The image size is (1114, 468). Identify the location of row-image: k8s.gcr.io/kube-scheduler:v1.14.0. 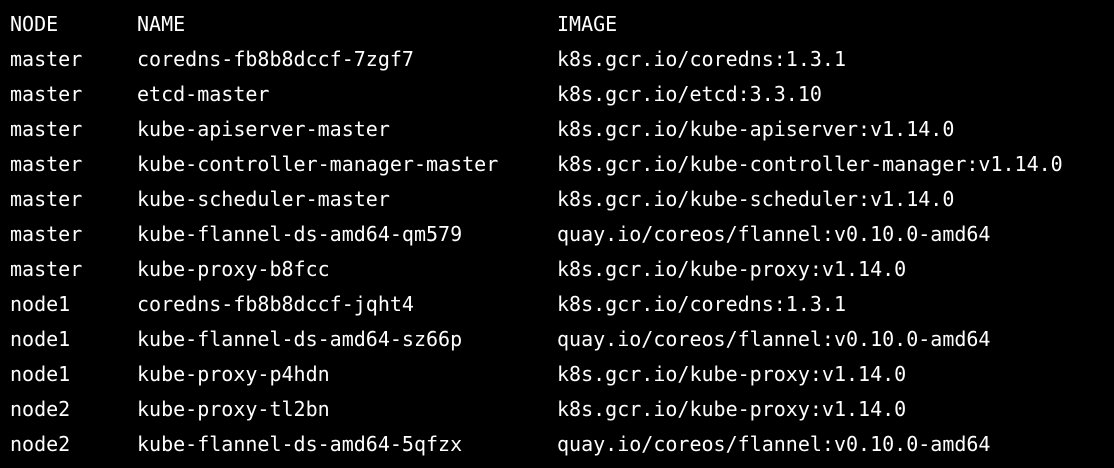
(756, 199).